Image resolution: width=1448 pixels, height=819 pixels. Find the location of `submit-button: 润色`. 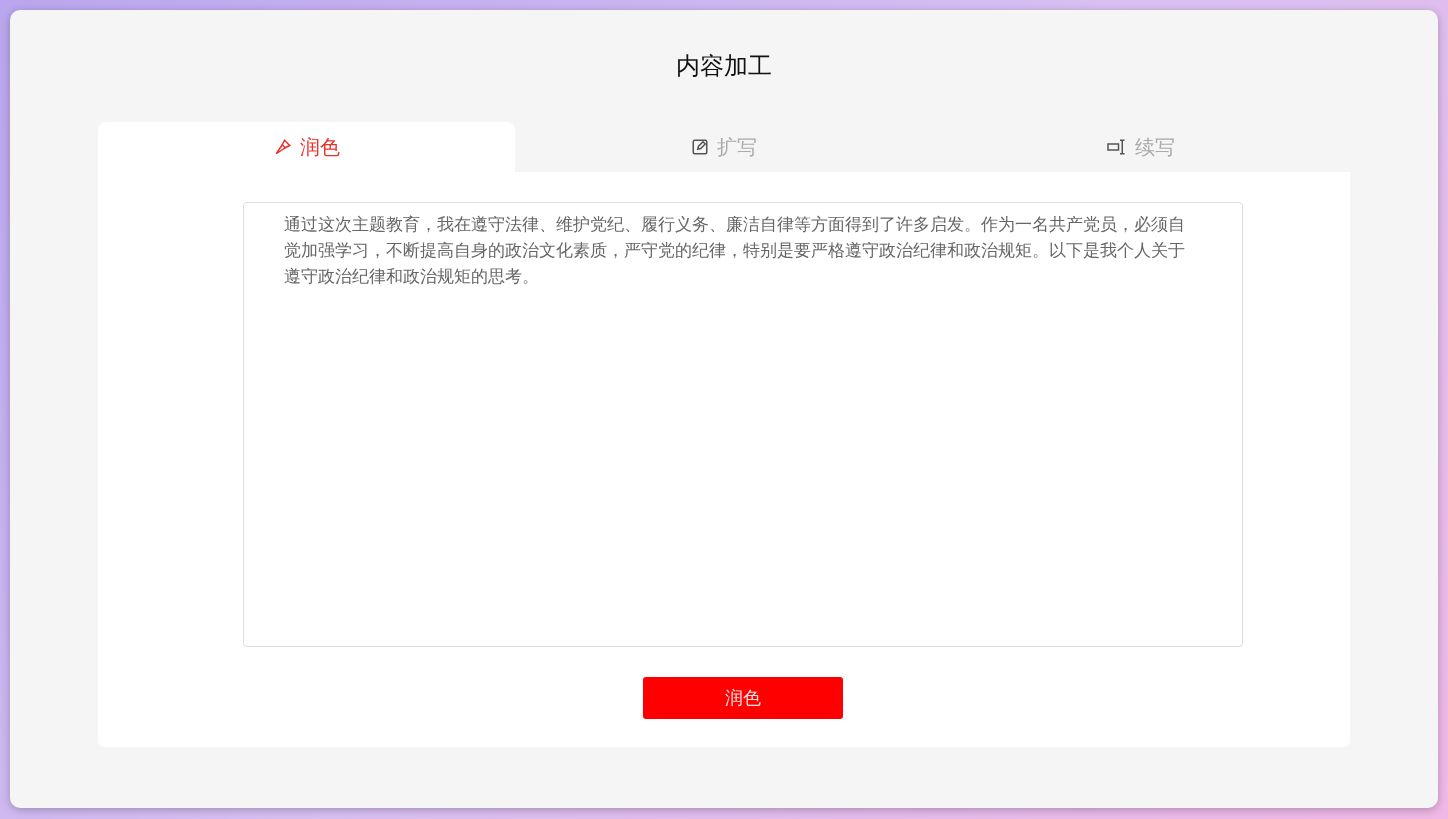

submit-button: 润色 is located at coordinates (743, 698).